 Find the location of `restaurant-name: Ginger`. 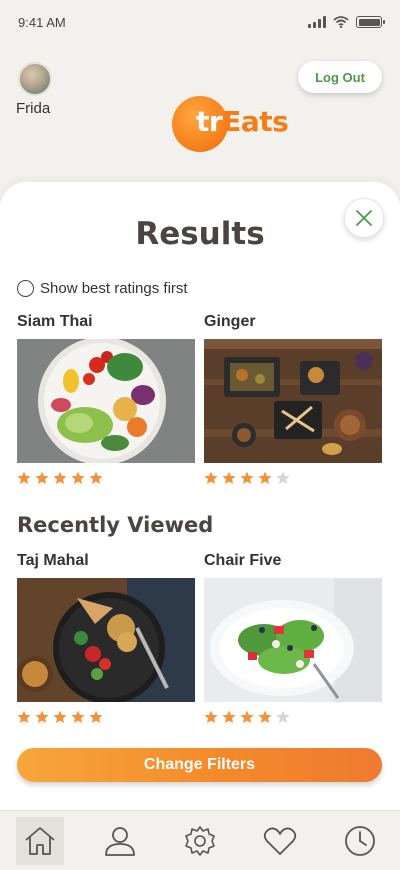

restaurant-name: Ginger is located at coordinates (230, 321).